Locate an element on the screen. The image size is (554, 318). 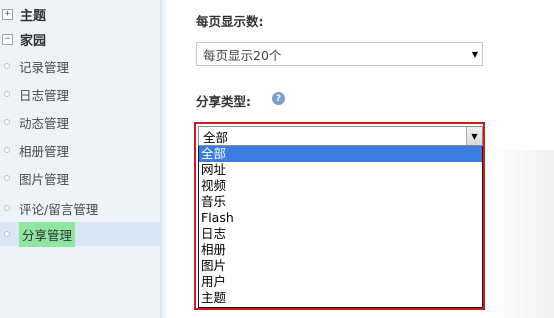
per-page-select: 每页显示20个 ▼ is located at coordinates (339, 54).